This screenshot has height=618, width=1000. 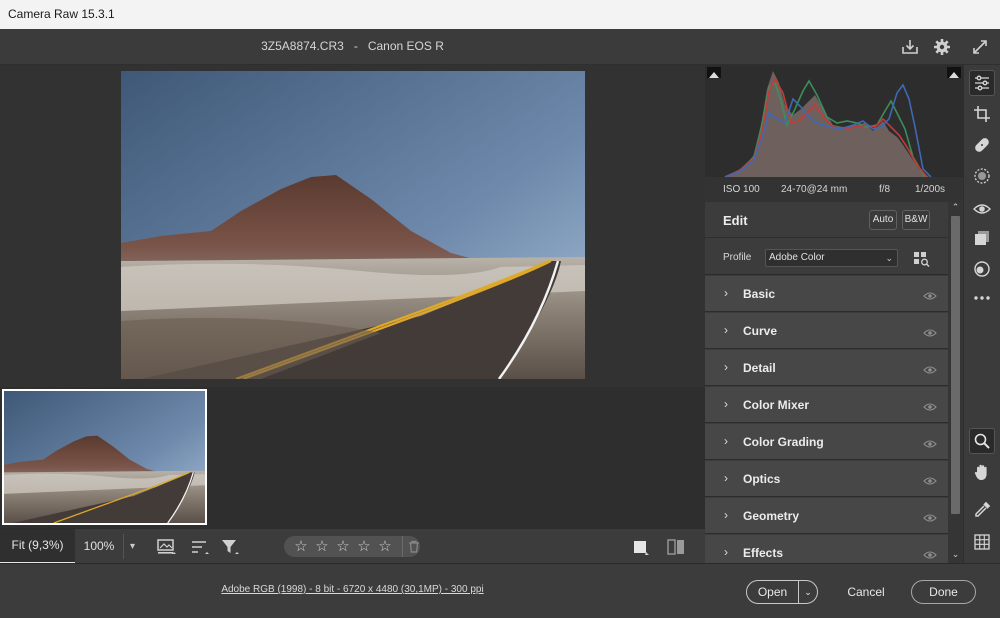 I want to click on zoom-100-button: 100%, so click(x=99, y=546).